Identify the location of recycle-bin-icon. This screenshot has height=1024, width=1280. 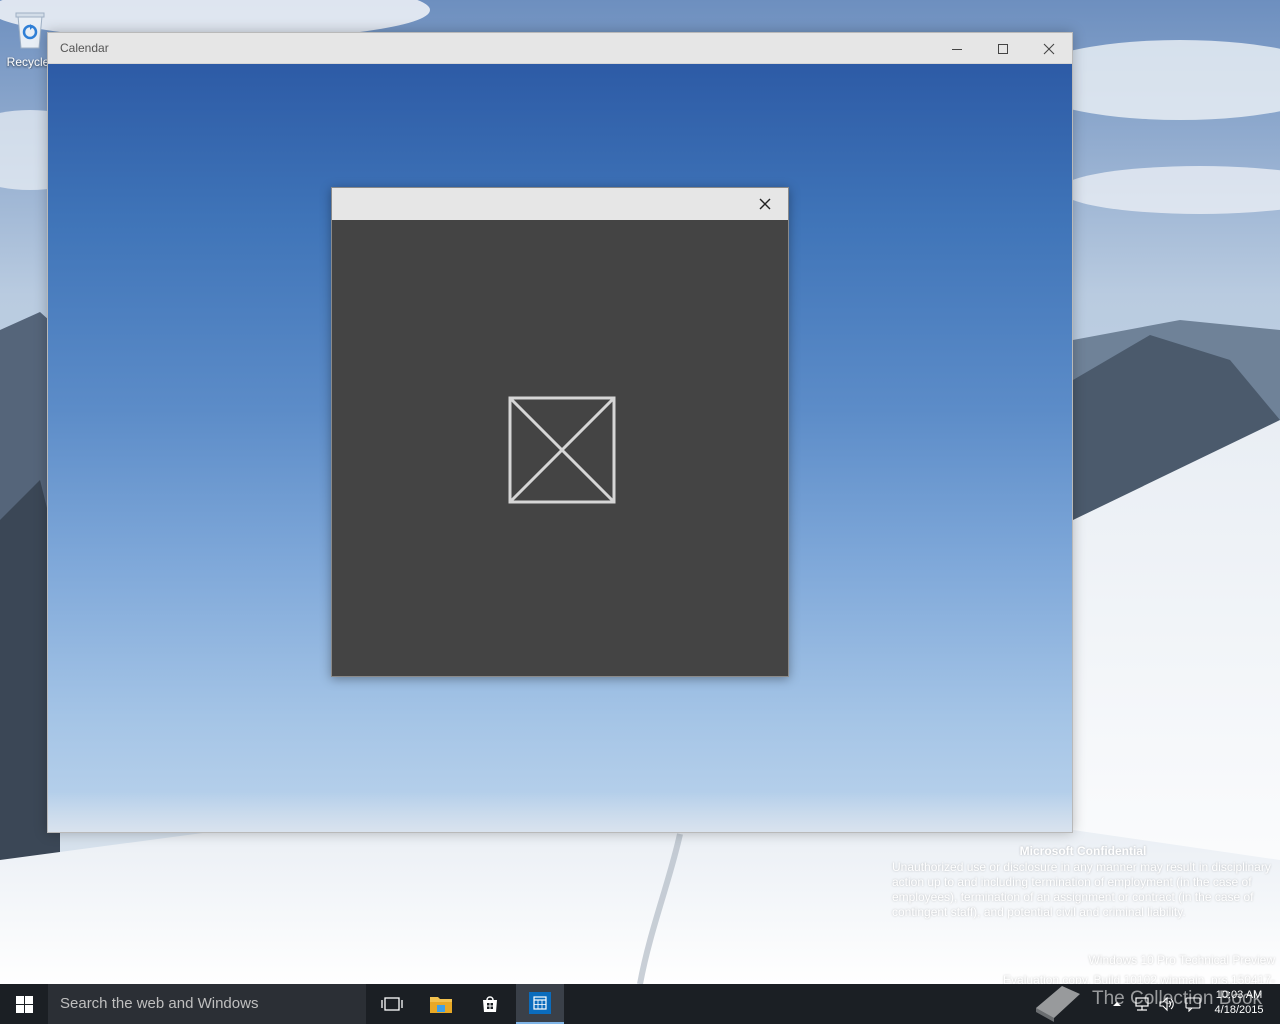
(30, 30).